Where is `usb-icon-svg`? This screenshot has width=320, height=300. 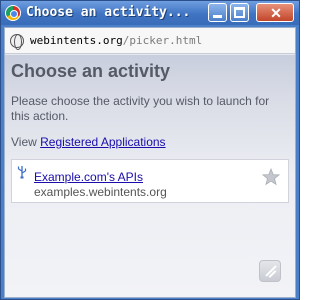 usb-icon-svg is located at coordinates (22, 172).